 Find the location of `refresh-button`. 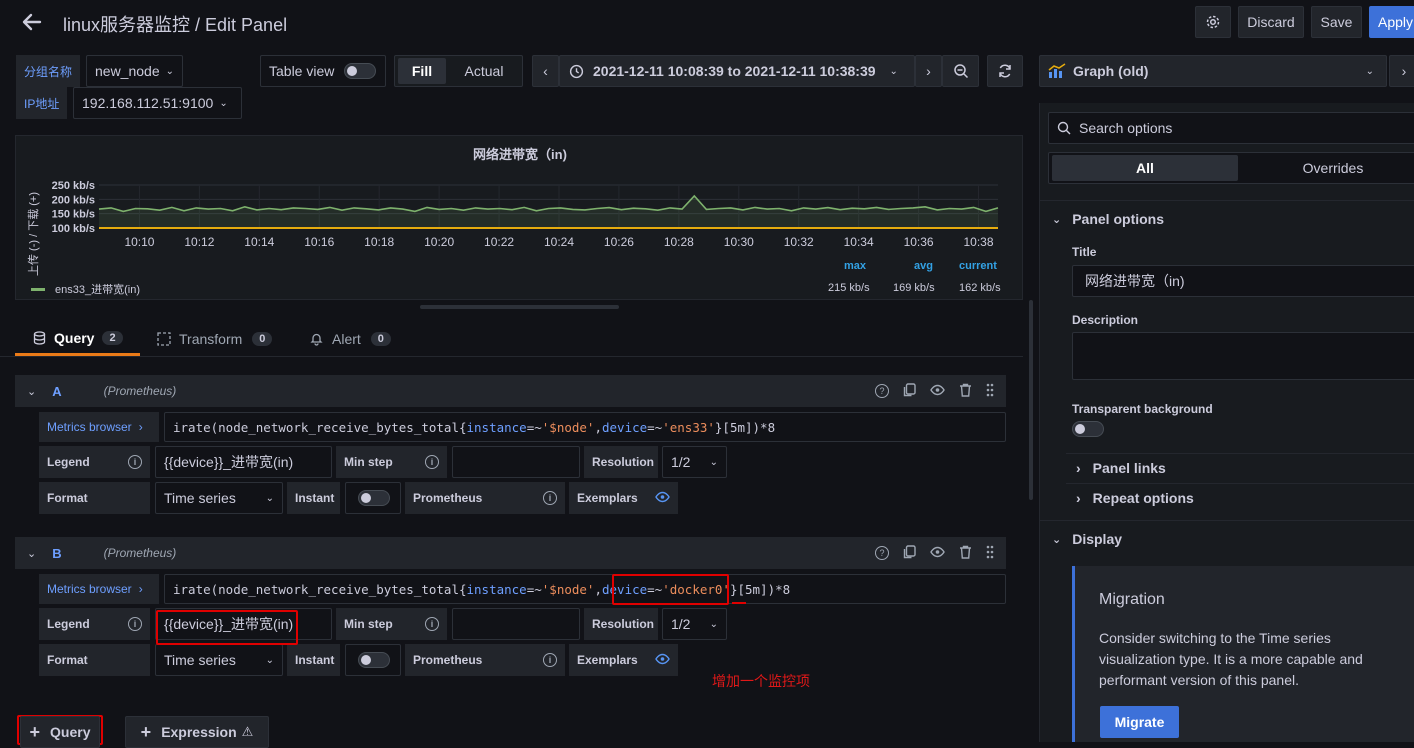

refresh-button is located at coordinates (1005, 71).